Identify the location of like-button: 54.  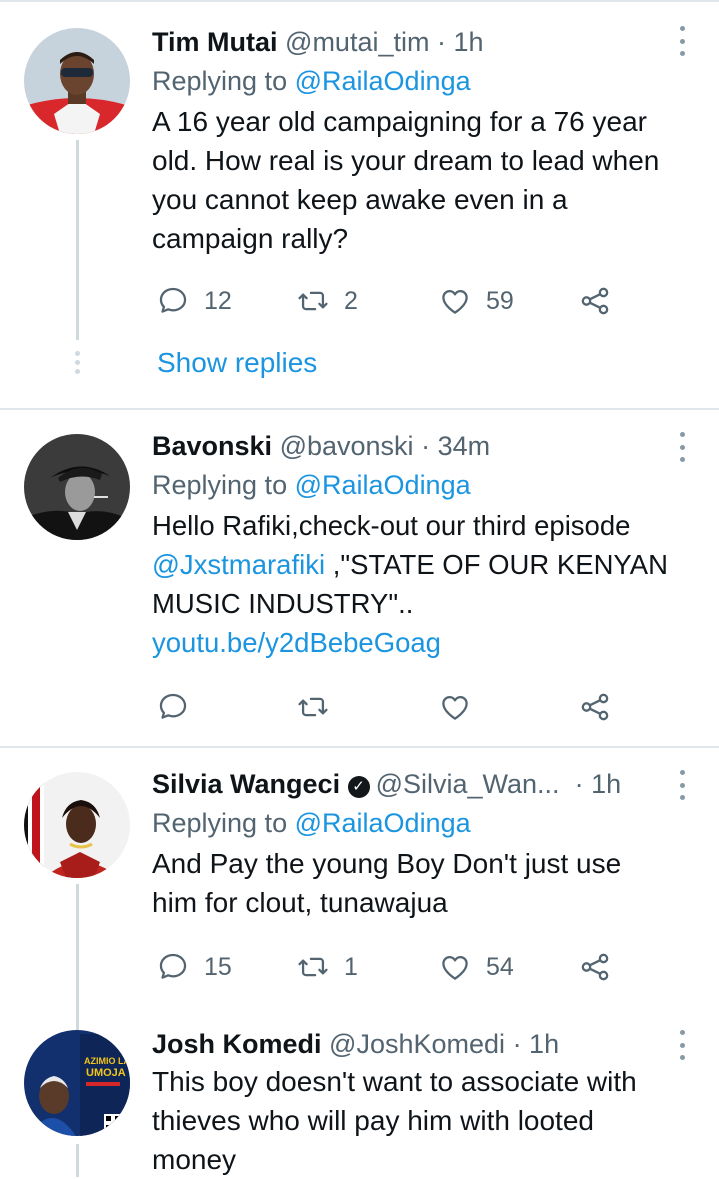
(476, 967).